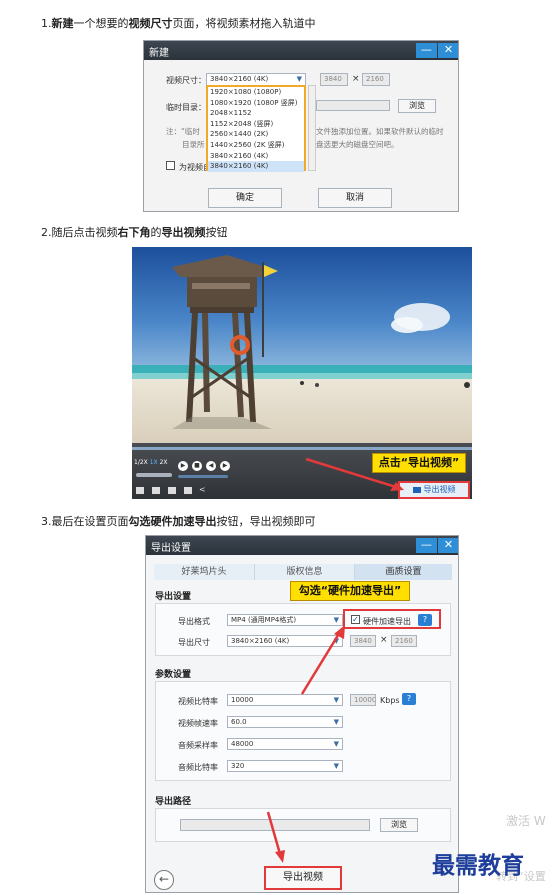 The height and width of the screenshot is (895, 552). What do you see at coordinates (275, 825) in the screenshot?
I see `export-path-field` at bounding box center [275, 825].